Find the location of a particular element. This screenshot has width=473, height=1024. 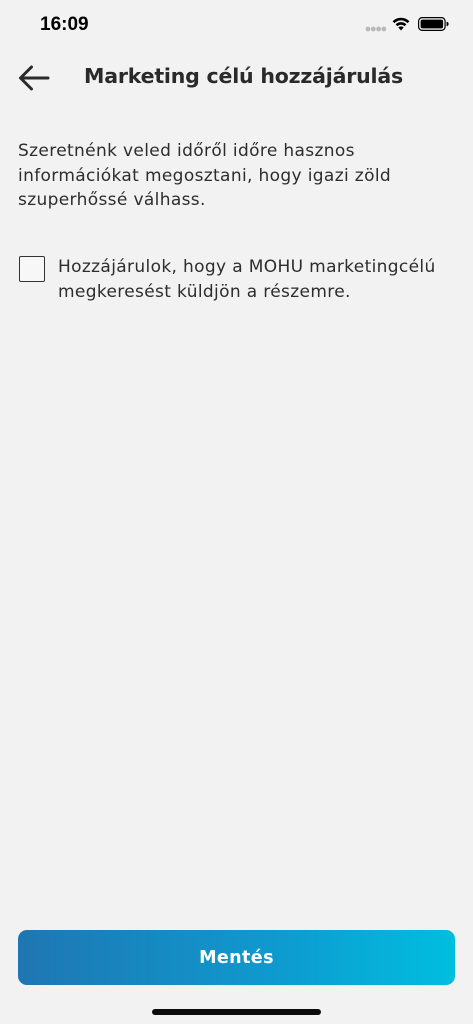

consent-checkbox is located at coordinates (32, 269).